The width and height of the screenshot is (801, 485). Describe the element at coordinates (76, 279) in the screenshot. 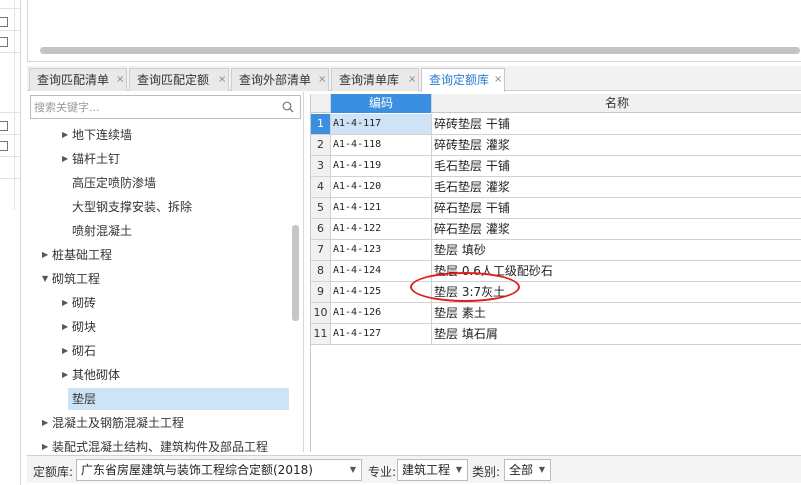

I see `tree-item-label: 砌筑工程` at that location.